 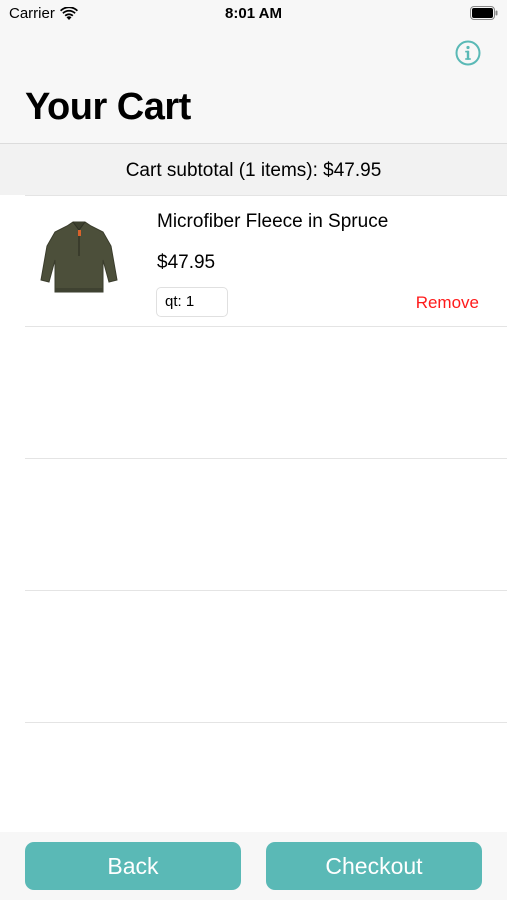 What do you see at coordinates (186, 262) in the screenshot?
I see `product-price: $47.95` at bounding box center [186, 262].